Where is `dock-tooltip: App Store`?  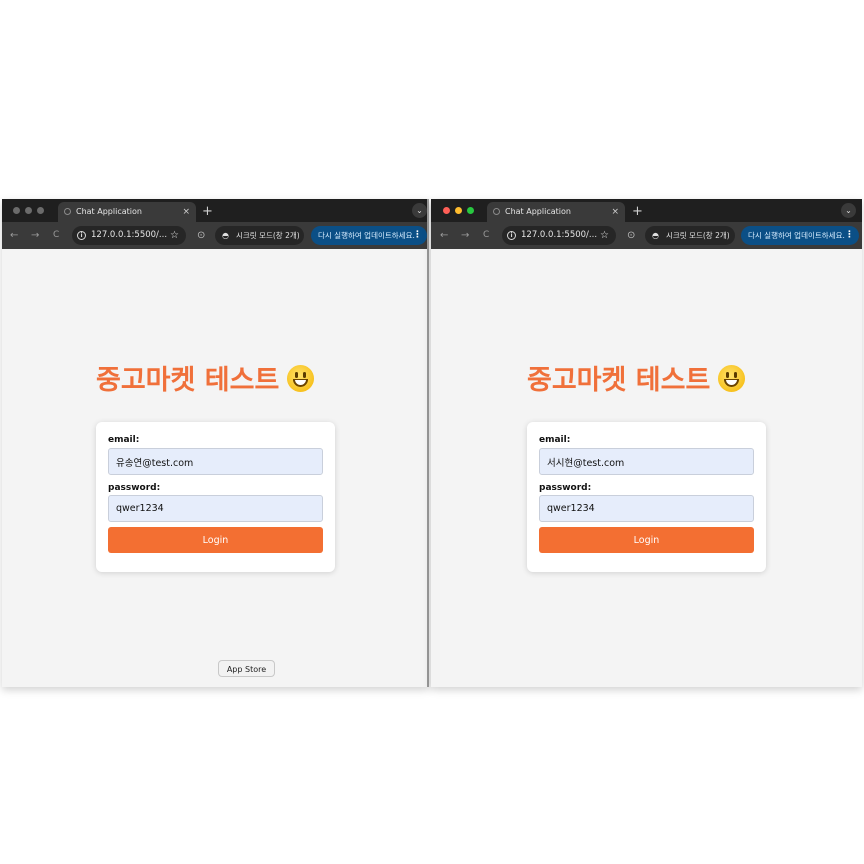 dock-tooltip: App Store is located at coordinates (246, 668).